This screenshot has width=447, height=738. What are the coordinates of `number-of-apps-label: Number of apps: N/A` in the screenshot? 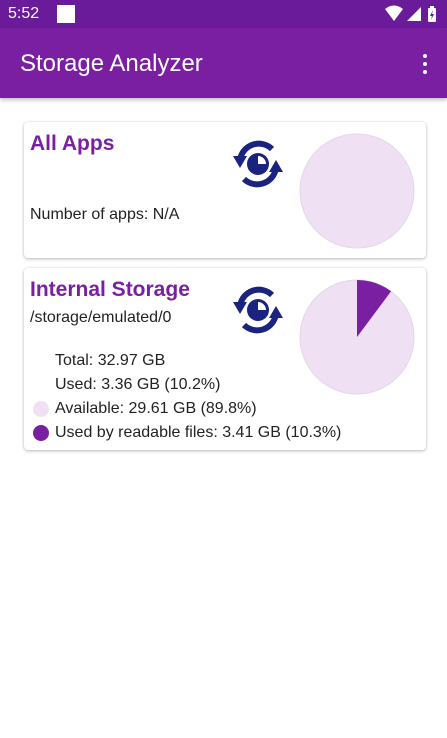 It's located at (105, 214).